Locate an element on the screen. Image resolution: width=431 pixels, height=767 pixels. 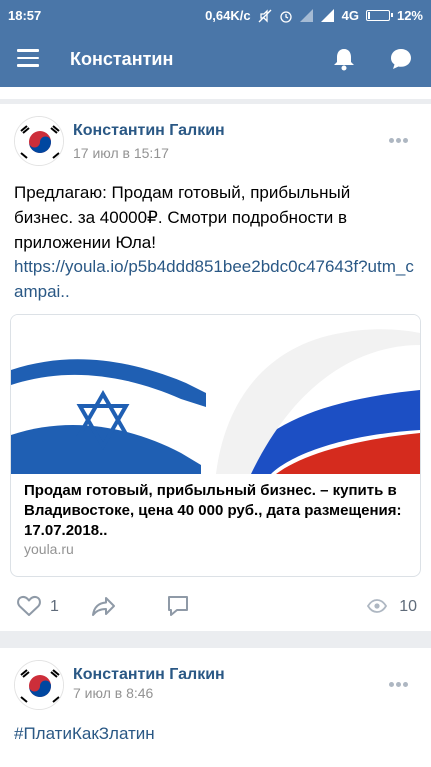
page-title: Константин is located at coordinates (122, 59).